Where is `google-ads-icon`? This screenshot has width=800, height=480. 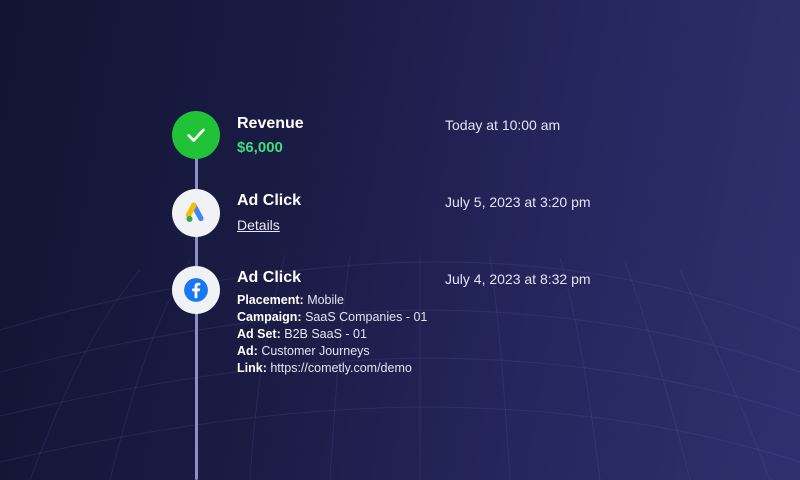
google-ads-icon is located at coordinates (194, 212).